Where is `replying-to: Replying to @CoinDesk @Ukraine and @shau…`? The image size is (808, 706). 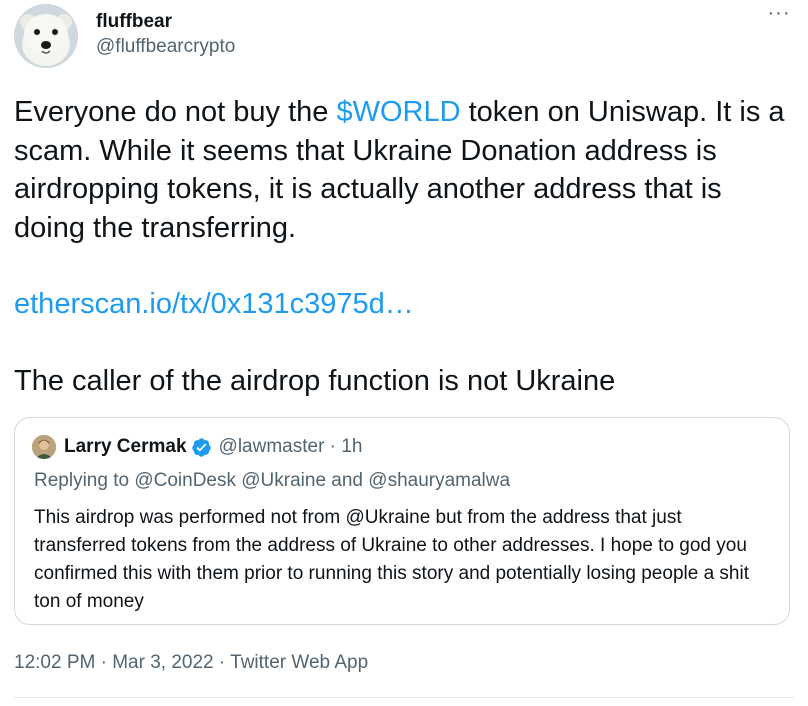 replying-to: Replying to @CoinDesk @Ukraine and @shau… is located at coordinates (272, 480).